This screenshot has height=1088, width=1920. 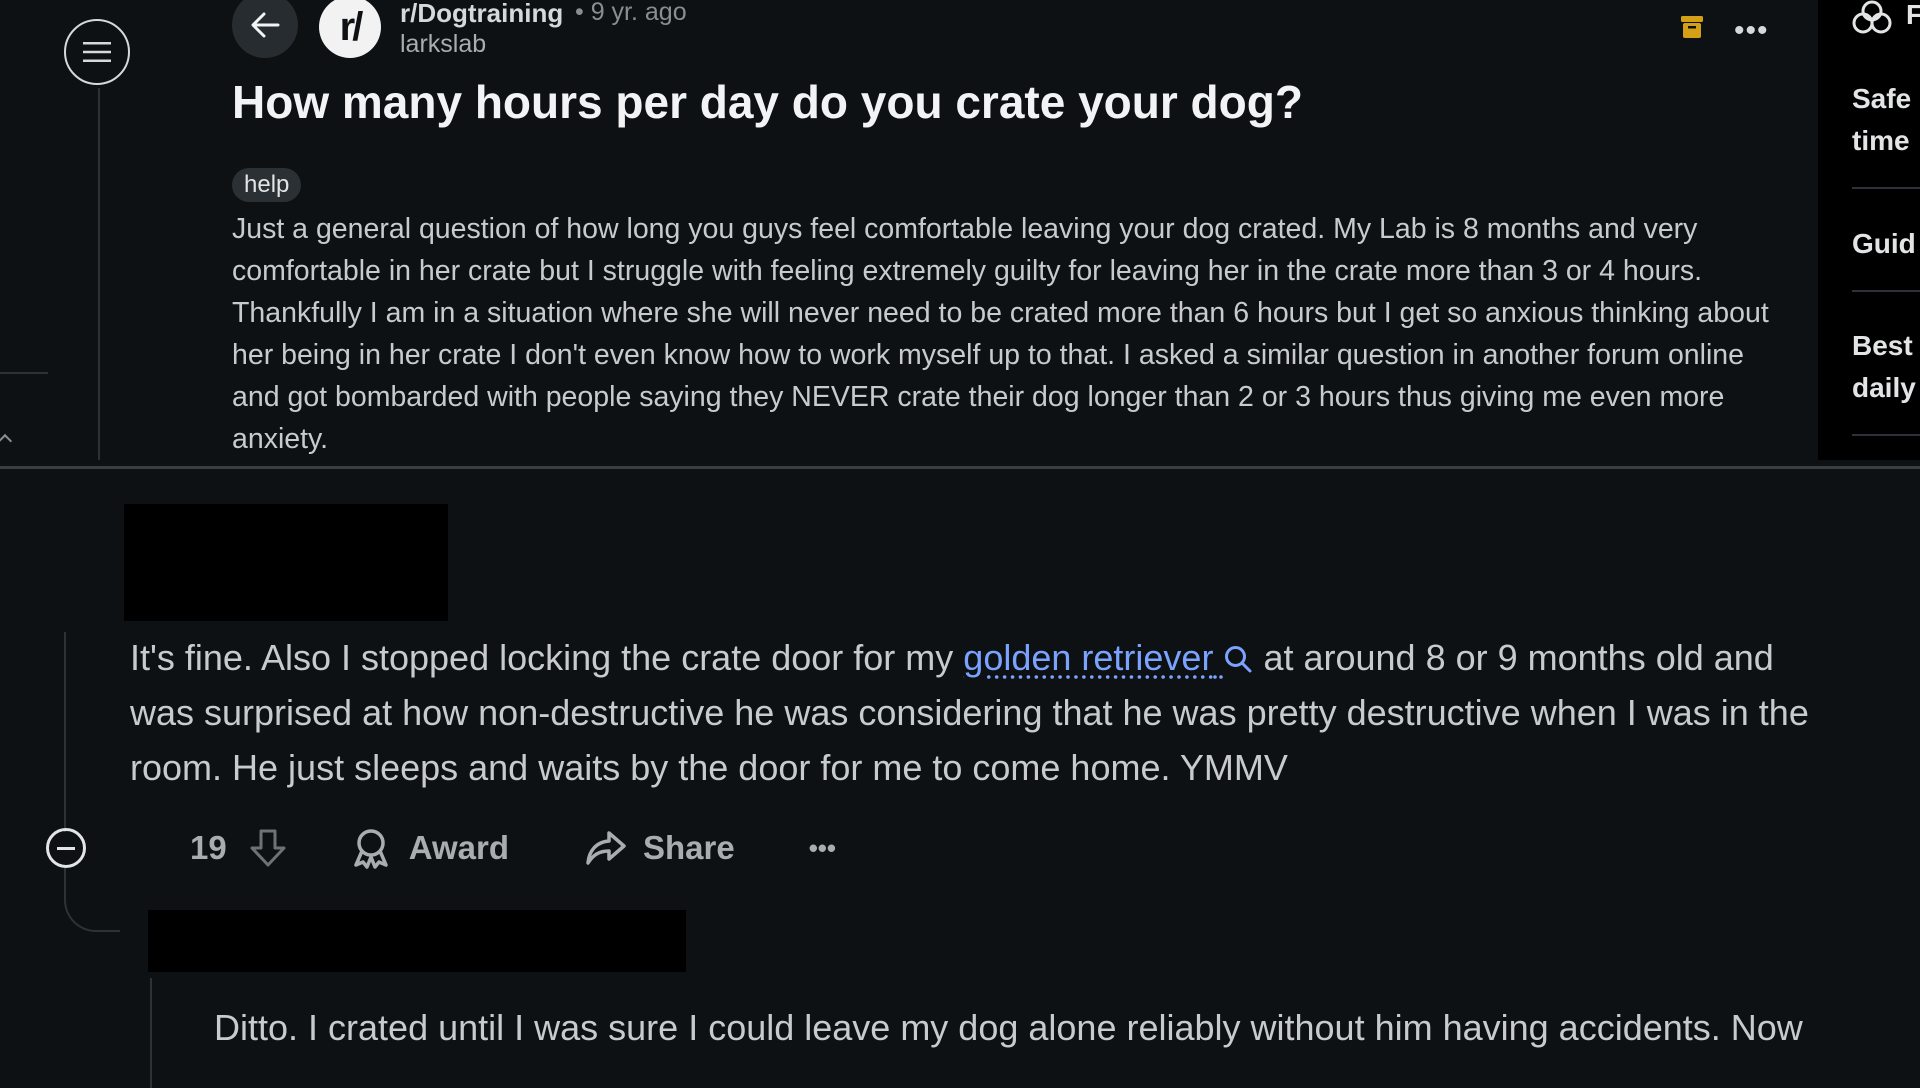 I want to click on award-button: Award, so click(x=430, y=848).